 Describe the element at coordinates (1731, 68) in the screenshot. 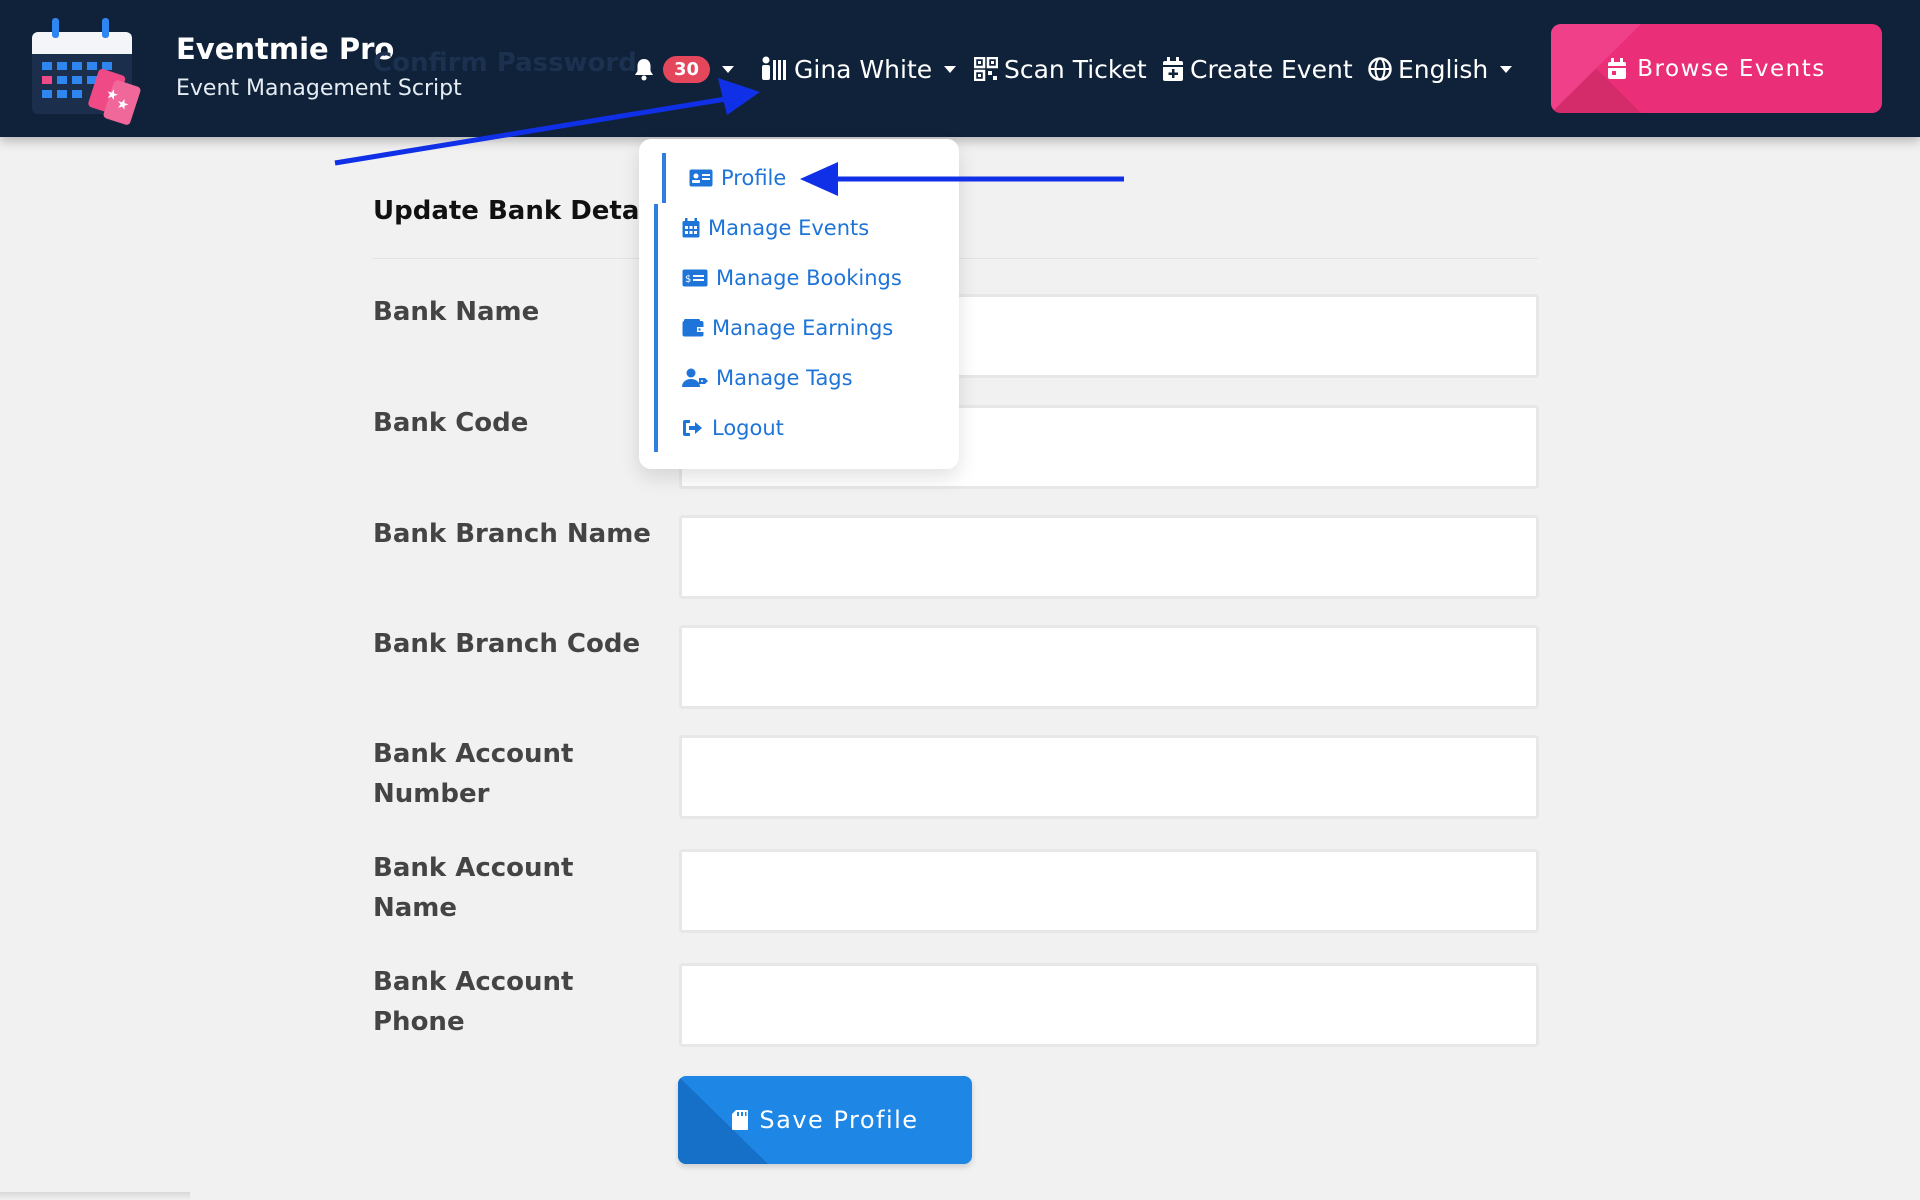

I see `browse-events-label: Browse Events` at that location.